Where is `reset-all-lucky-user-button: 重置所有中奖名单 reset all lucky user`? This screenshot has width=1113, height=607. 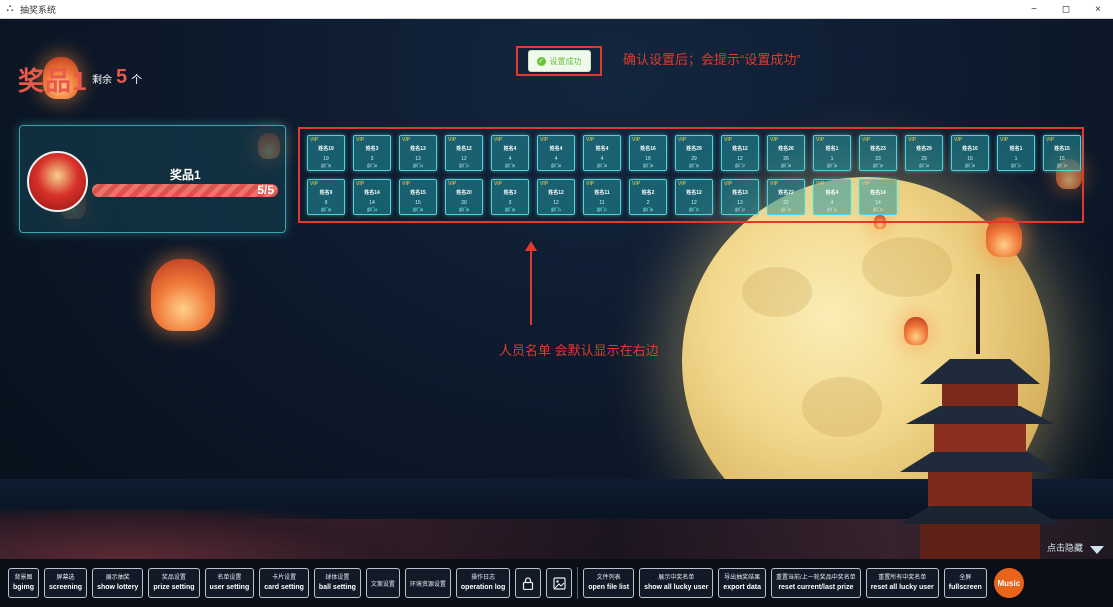
reset-all-lucky-user-button: 重置所有中奖名单 reset all lucky user is located at coordinates (902, 583).